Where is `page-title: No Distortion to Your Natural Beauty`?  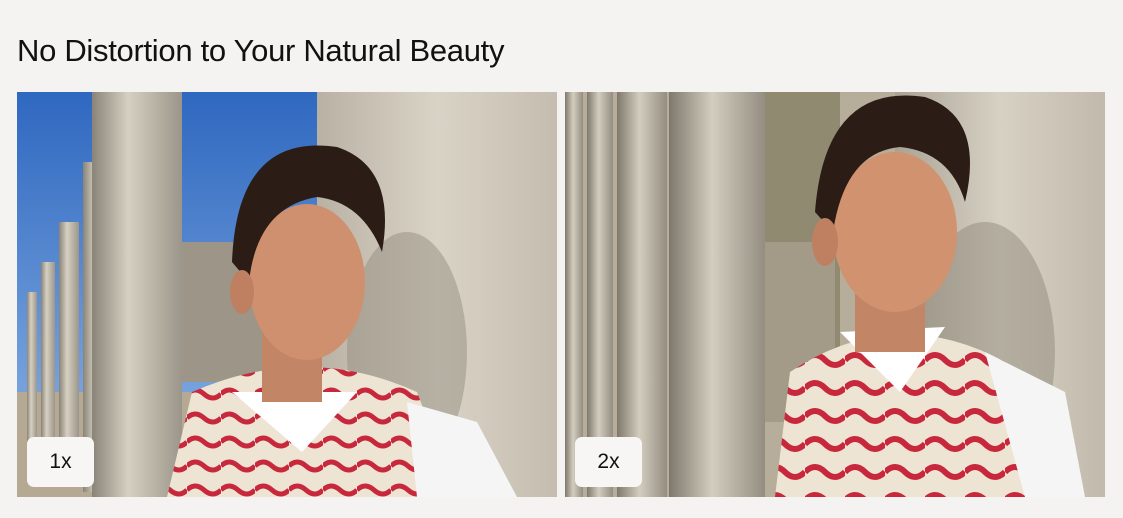
page-title: No Distortion to Your Natural Beauty is located at coordinates (261, 50).